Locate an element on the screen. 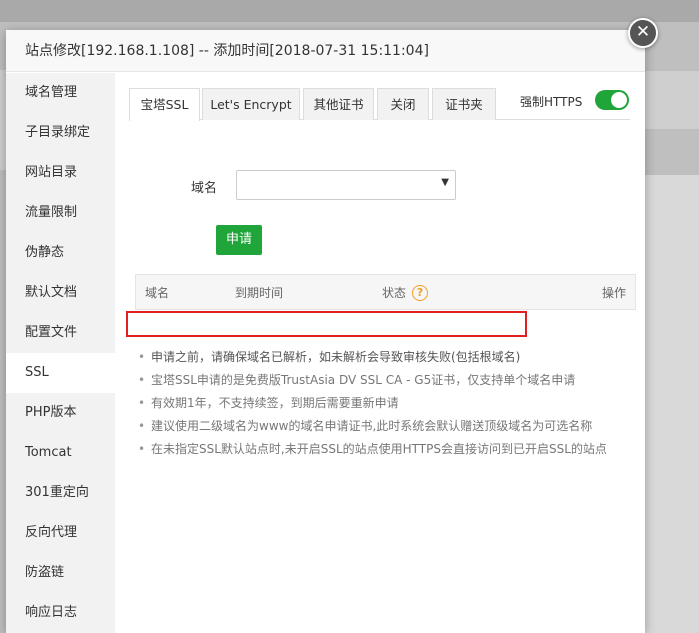 The image size is (699, 633). domain-label: 域名 is located at coordinates (204, 188).